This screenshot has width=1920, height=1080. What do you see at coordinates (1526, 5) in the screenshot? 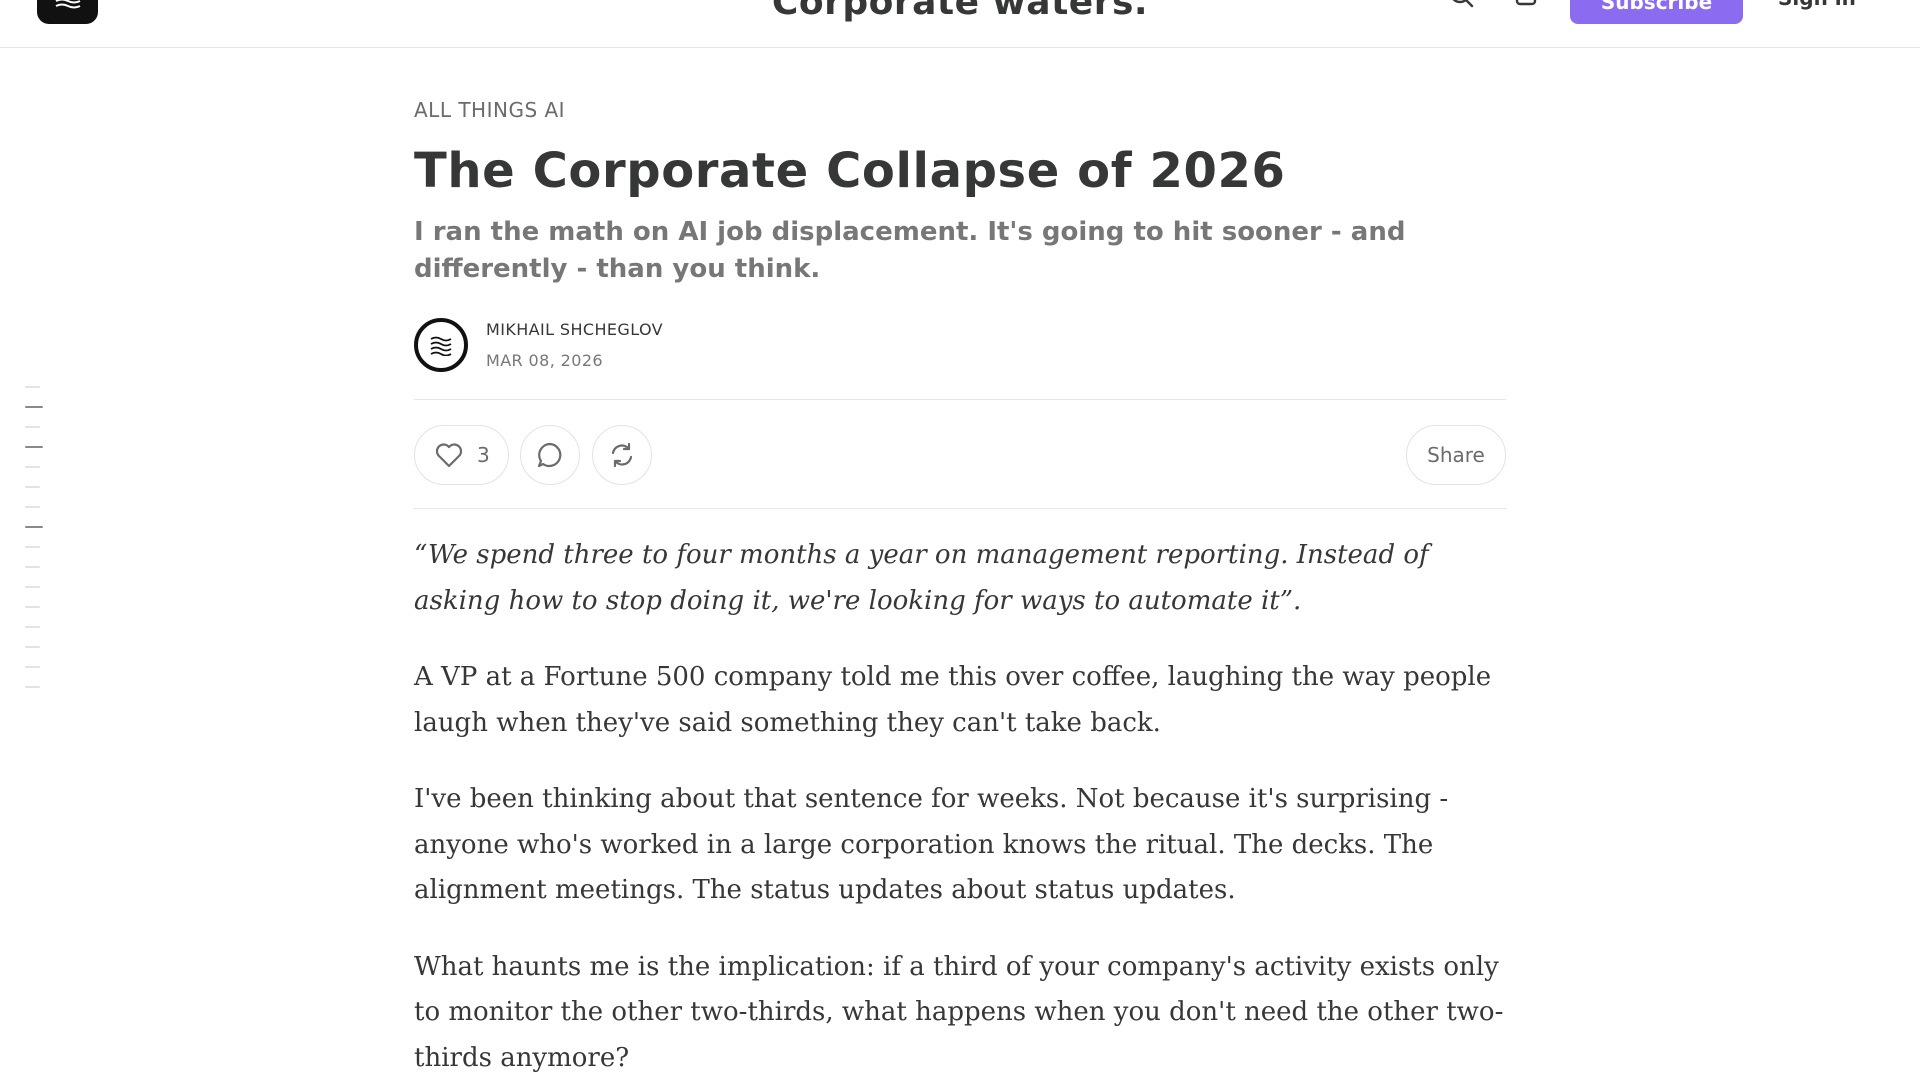
I see `bag-icon` at bounding box center [1526, 5].